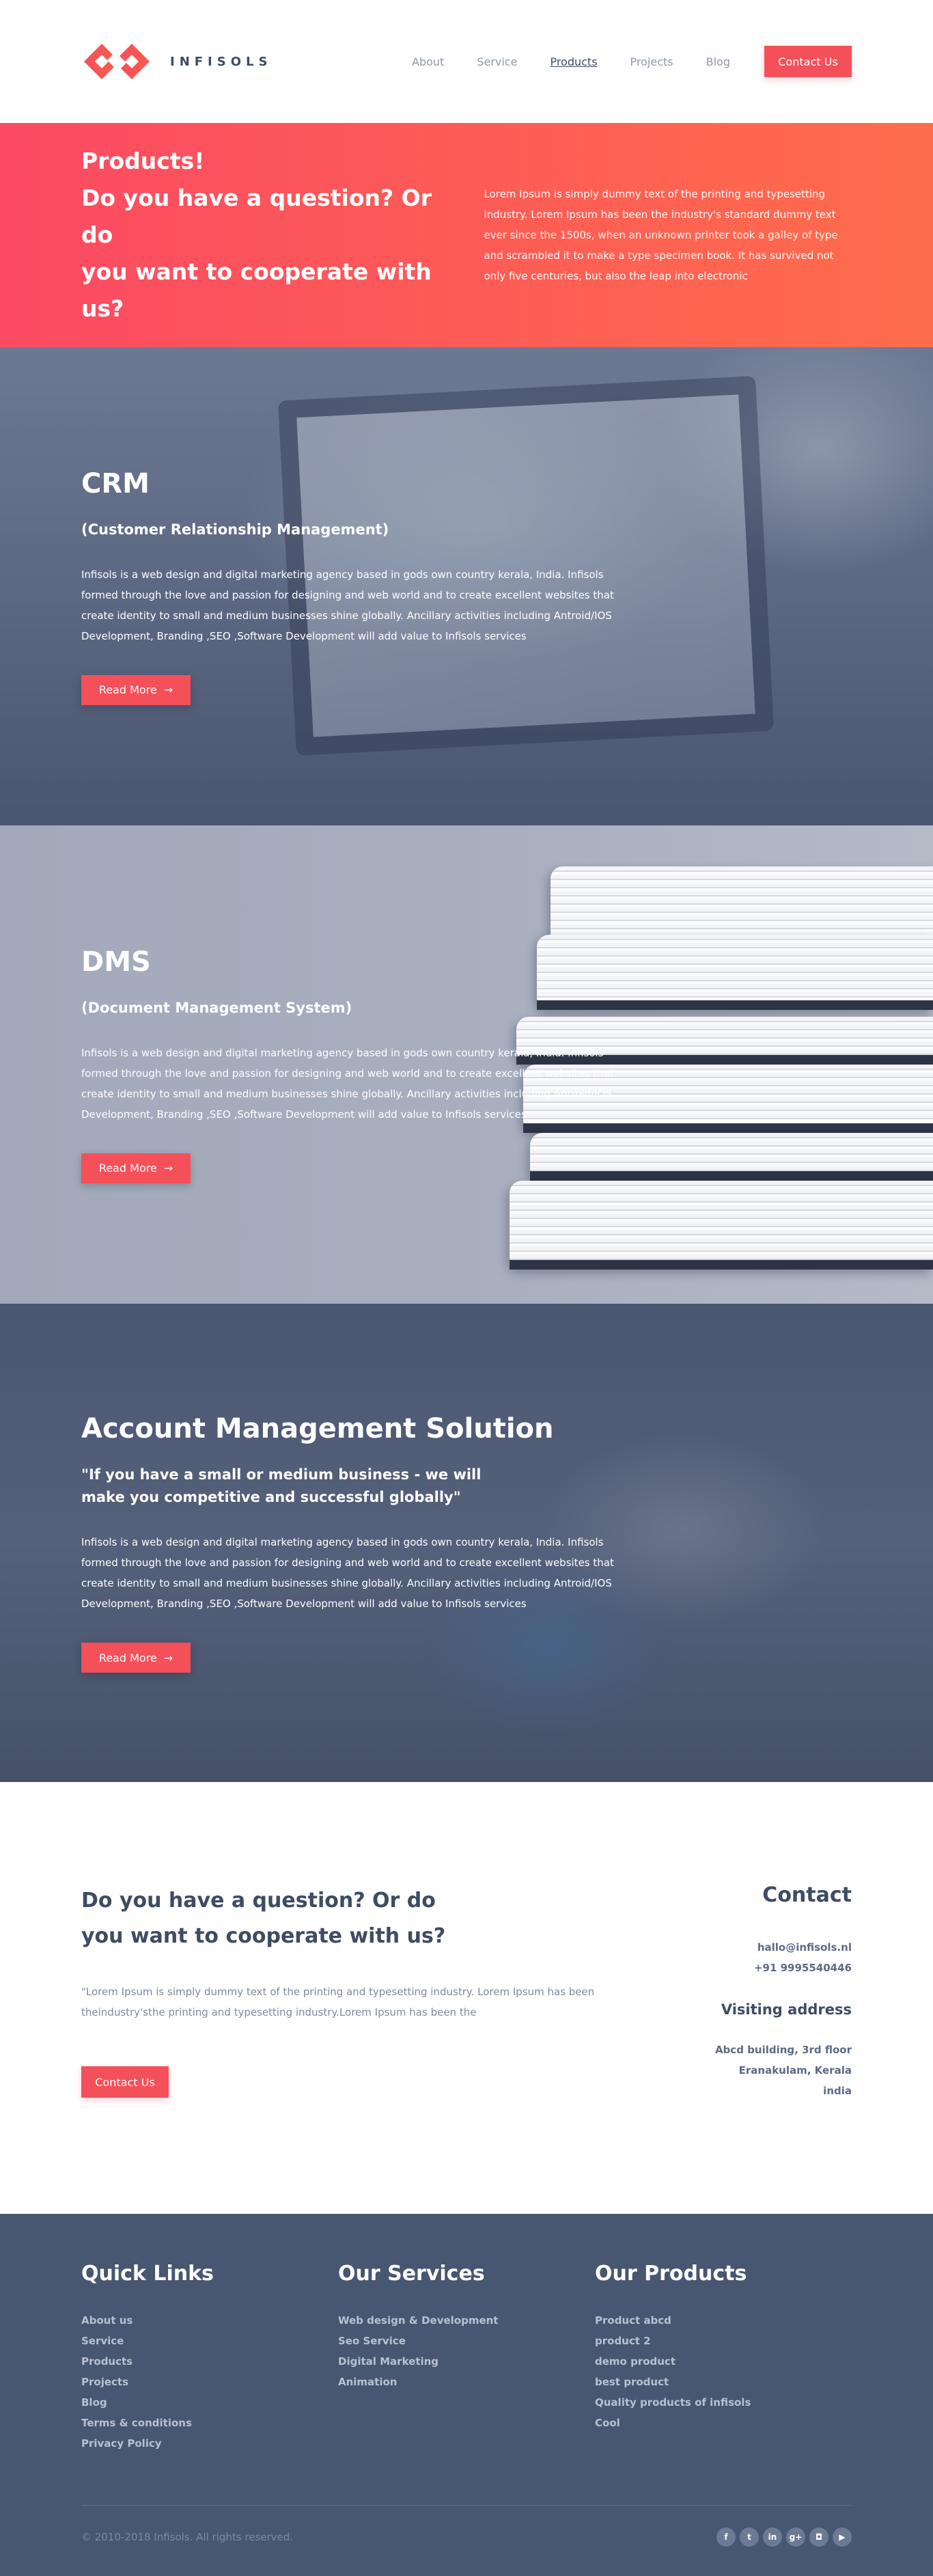 The image size is (933, 2576). I want to click on product-title: Account Management Solution, so click(318, 1428).